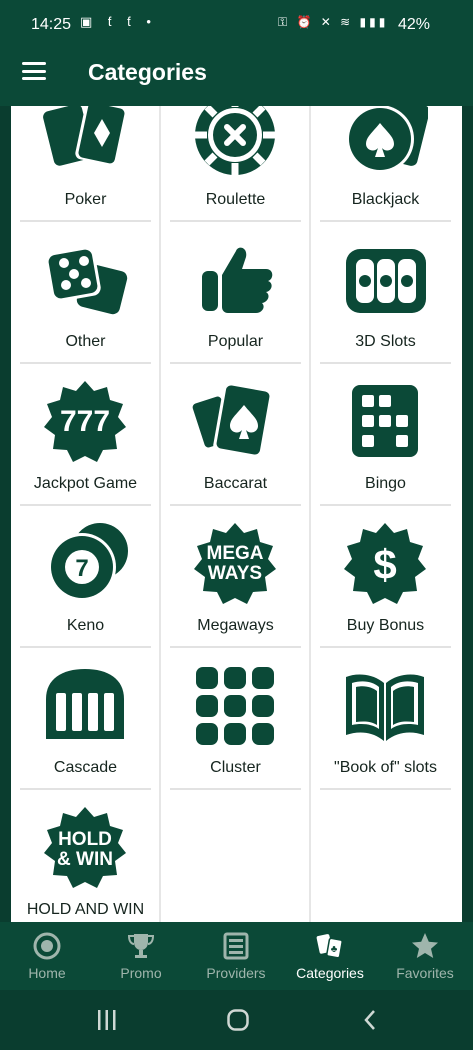 The width and height of the screenshot is (473, 1050). What do you see at coordinates (235, 706) in the screenshot?
I see `cluster-grid-icon` at bounding box center [235, 706].